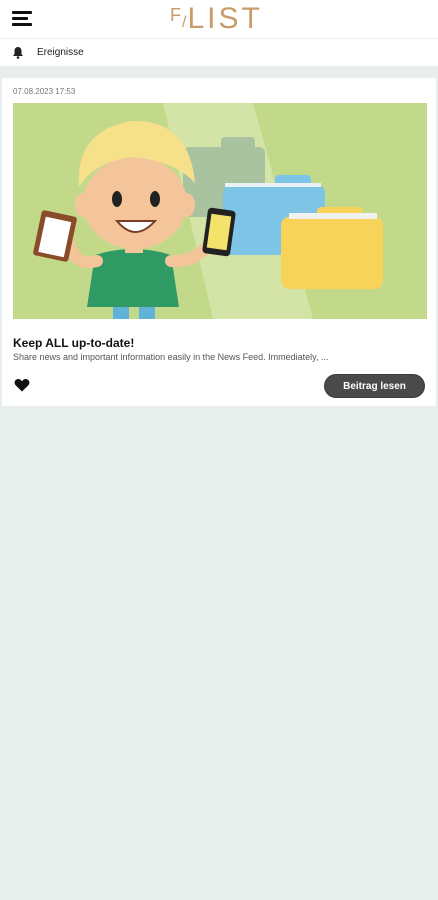  What do you see at coordinates (216, 18) in the screenshot?
I see `app-logo: F / LIST` at bounding box center [216, 18].